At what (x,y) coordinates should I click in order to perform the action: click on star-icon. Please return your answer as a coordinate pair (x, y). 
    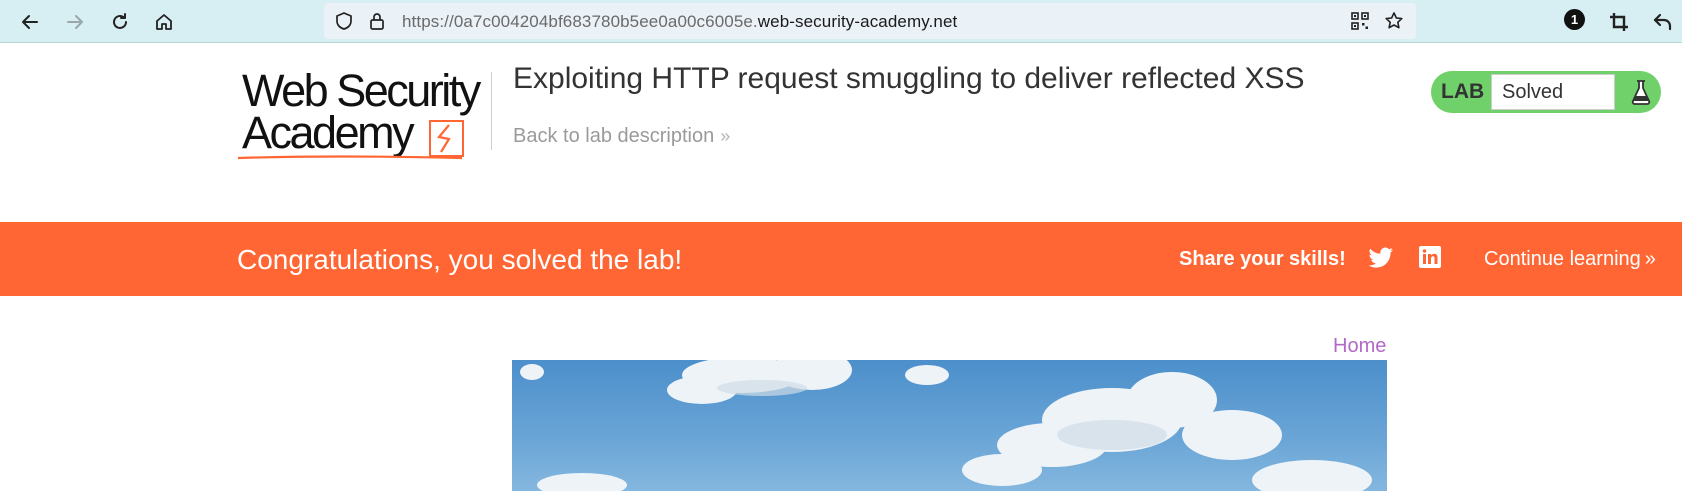
    Looking at the image, I should click on (1394, 21).